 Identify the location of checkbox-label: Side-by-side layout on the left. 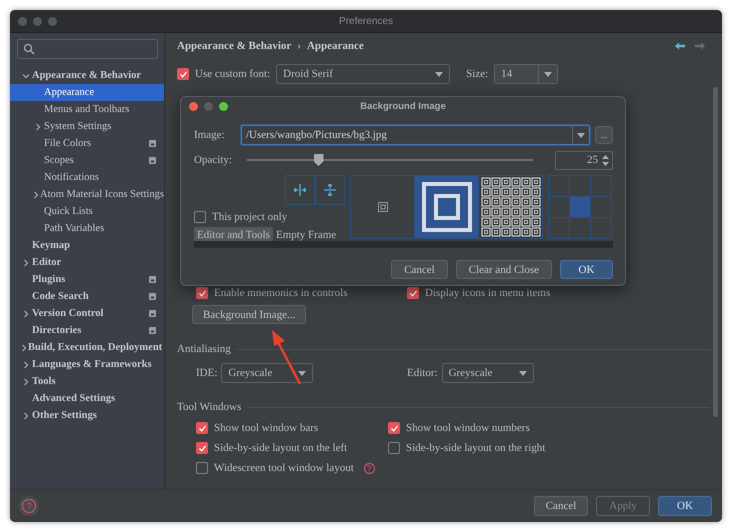
(281, 448).